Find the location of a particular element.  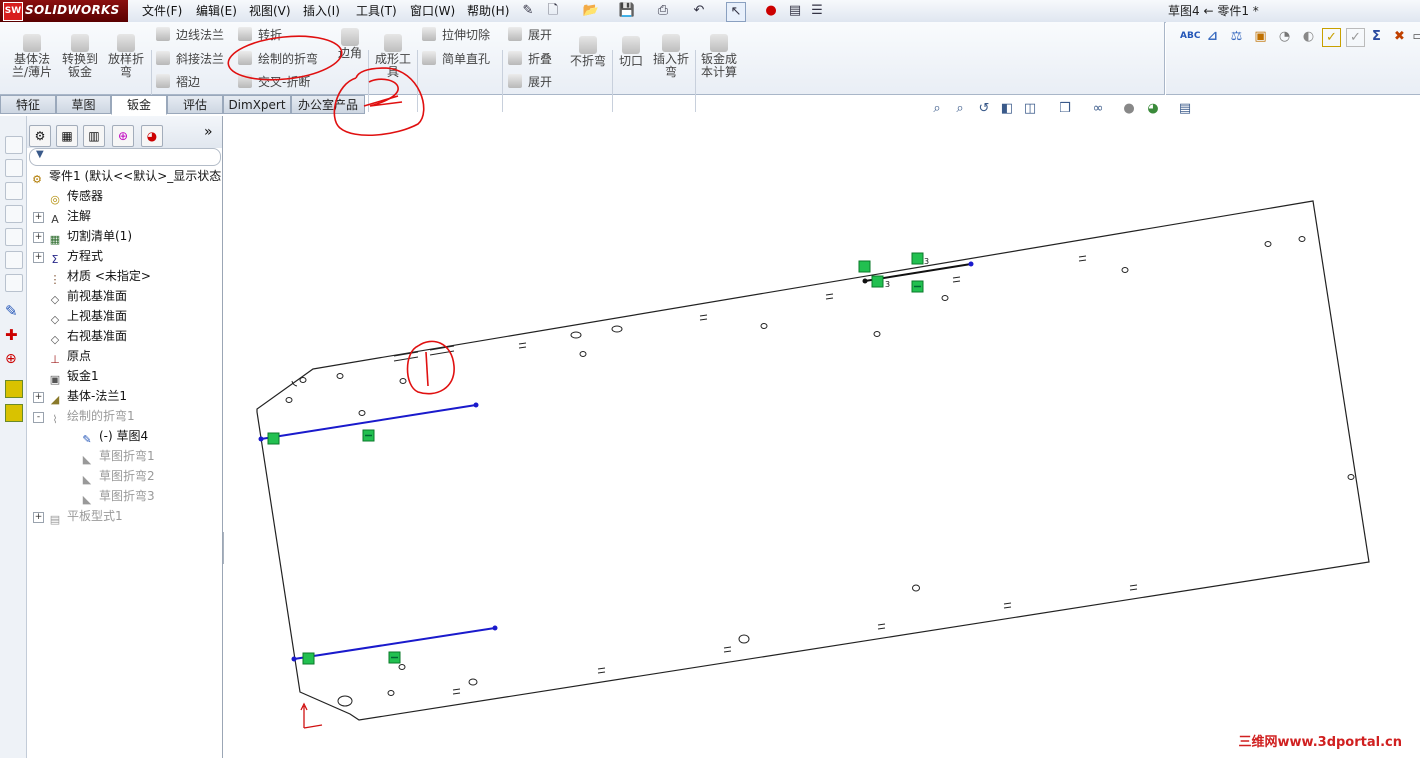

origin-axis-x is located at coordinates (313, 726).